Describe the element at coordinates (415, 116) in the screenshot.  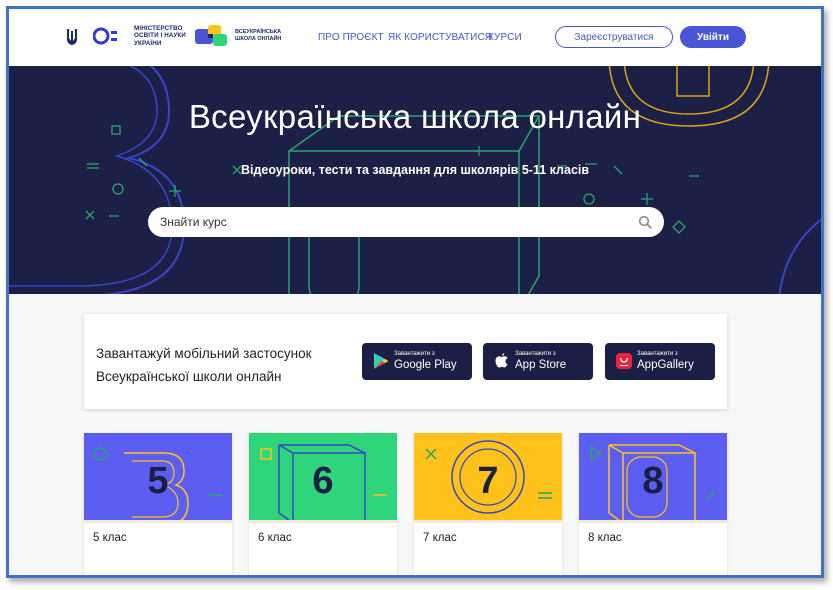
I see `hero-title: Всеукраїнська школа онлайн` at that location.